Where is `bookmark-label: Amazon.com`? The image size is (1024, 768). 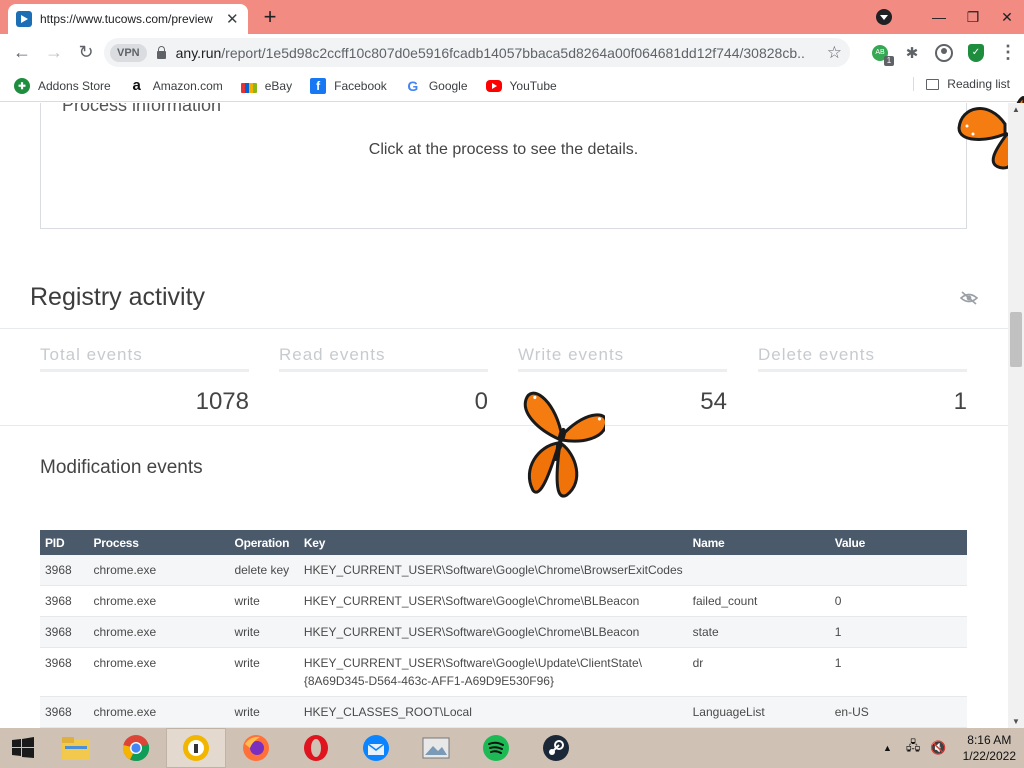
bookmark-label: Amazon.com is located at coordinates (187, 86).